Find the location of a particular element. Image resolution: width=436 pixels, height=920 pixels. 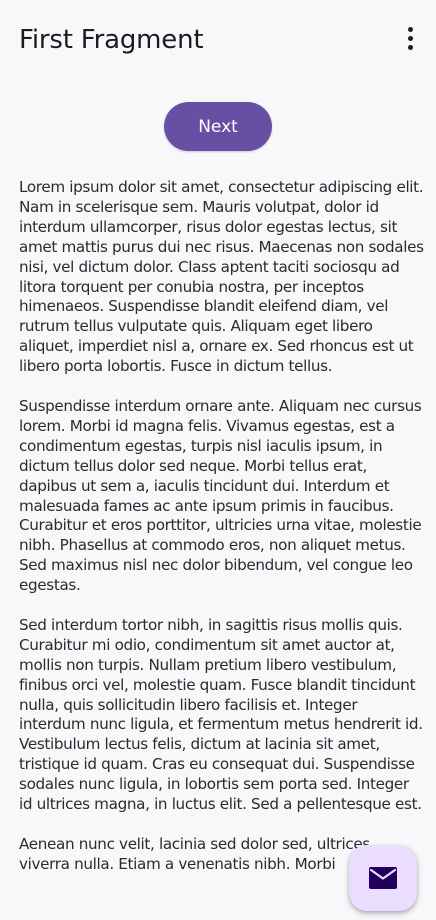

mail-icon is located at coordinates (383, 878).